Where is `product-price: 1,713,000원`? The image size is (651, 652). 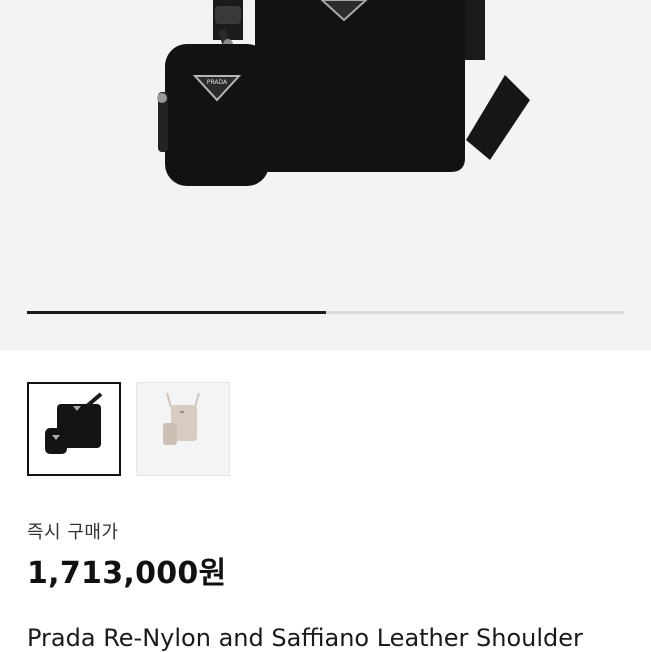 product-price: 1,713,000원 is located at coordinates (127, 573).